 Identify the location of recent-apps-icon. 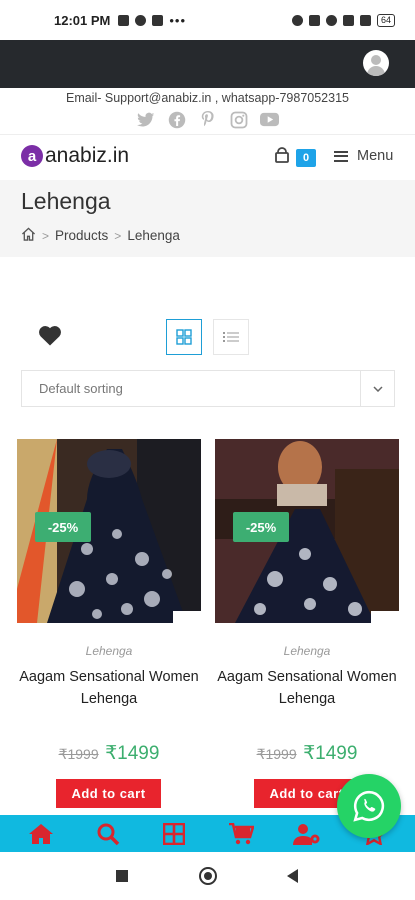
(122, 876).